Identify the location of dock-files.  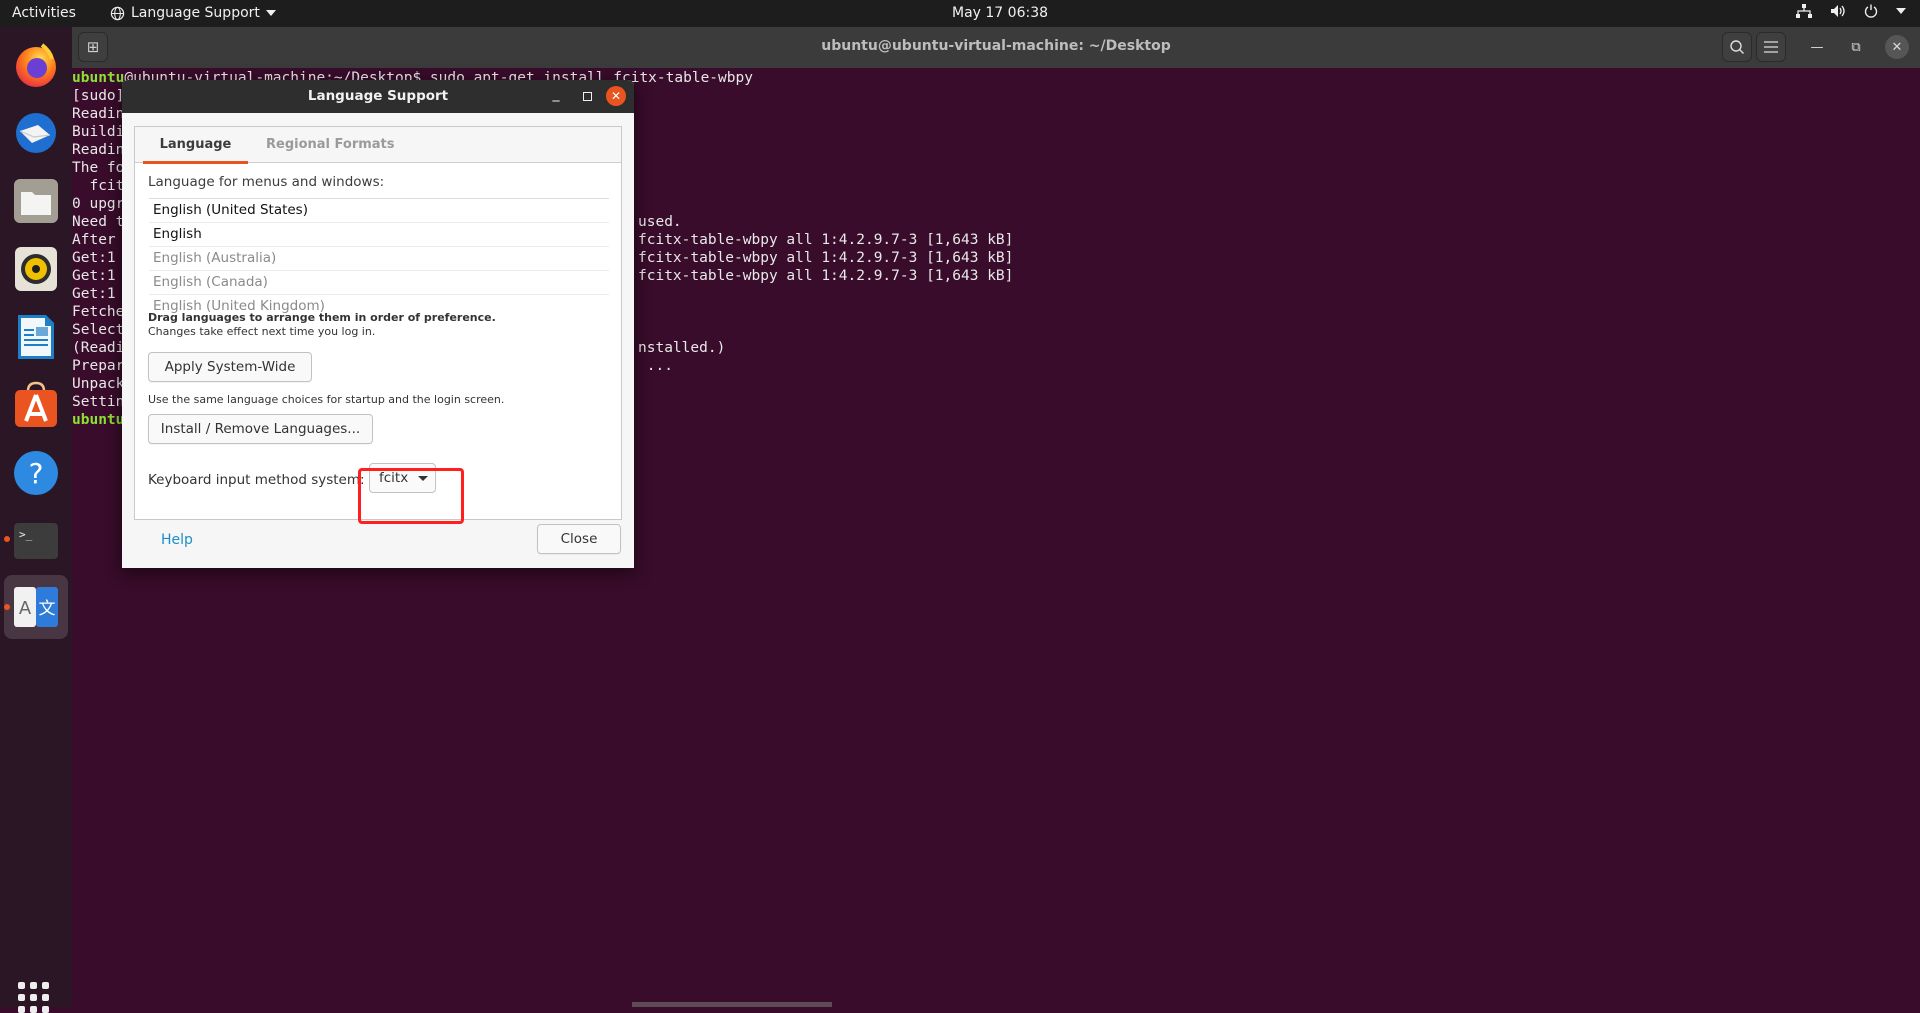
(36, 201).